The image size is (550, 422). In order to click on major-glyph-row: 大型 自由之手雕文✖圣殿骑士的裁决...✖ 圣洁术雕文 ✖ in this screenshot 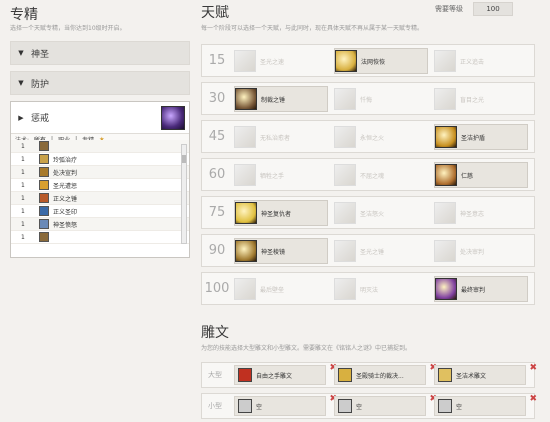, I will do `click(369, 375)`.